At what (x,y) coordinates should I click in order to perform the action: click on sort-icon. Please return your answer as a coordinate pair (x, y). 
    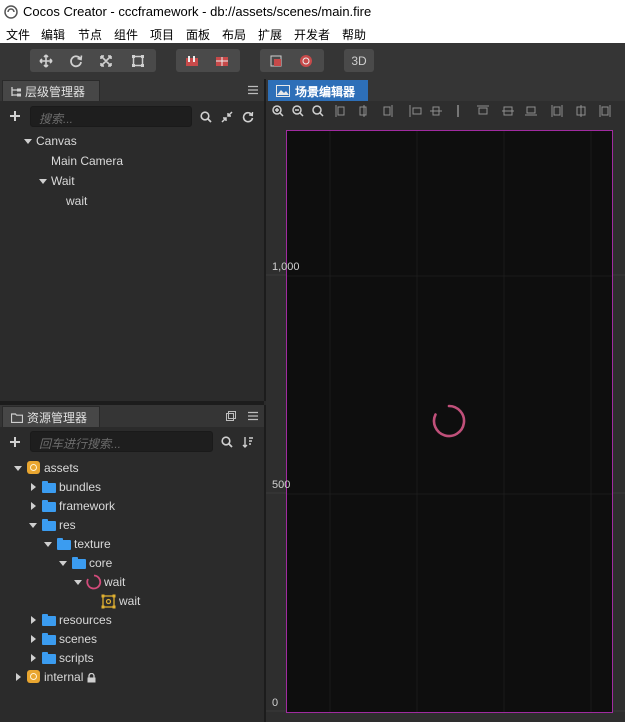
    Looking at the image, I should click on (248, 442).